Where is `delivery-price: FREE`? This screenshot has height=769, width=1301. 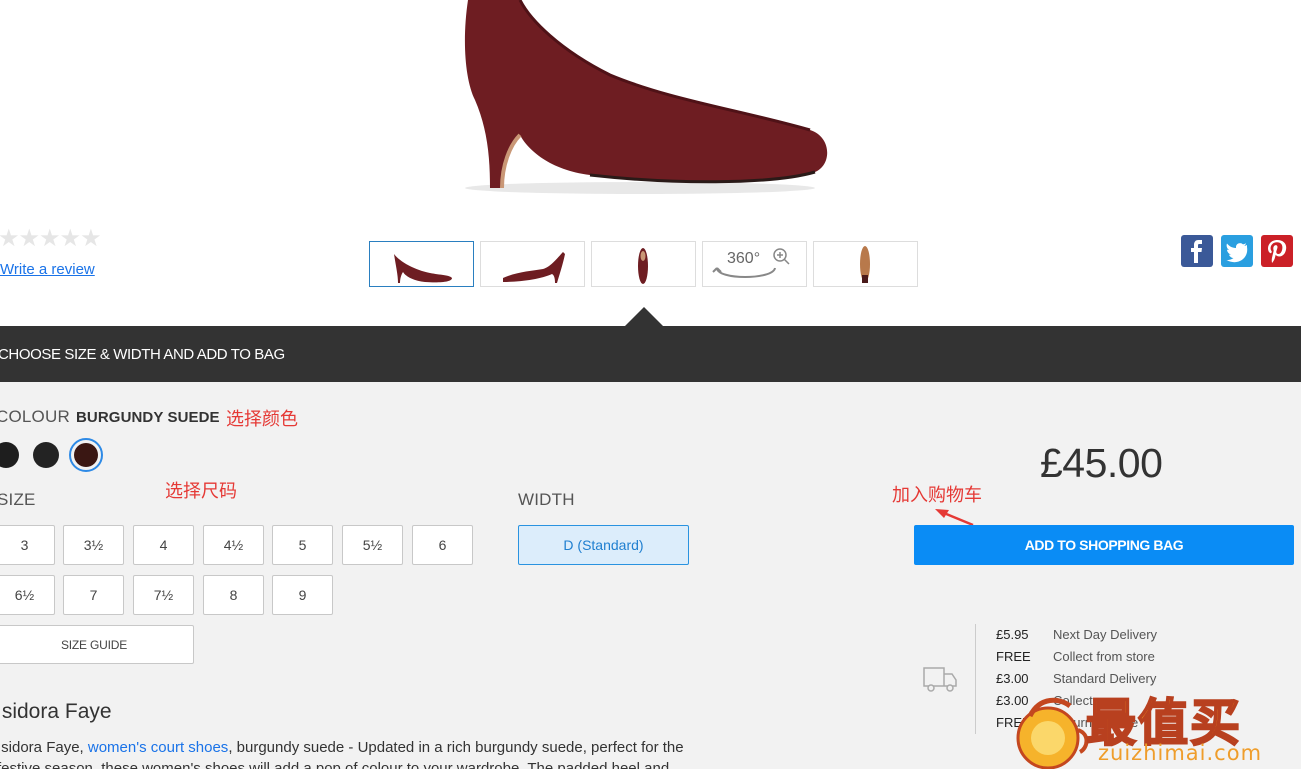
delivery-price: FREE is located at coordinates (1013, 656).